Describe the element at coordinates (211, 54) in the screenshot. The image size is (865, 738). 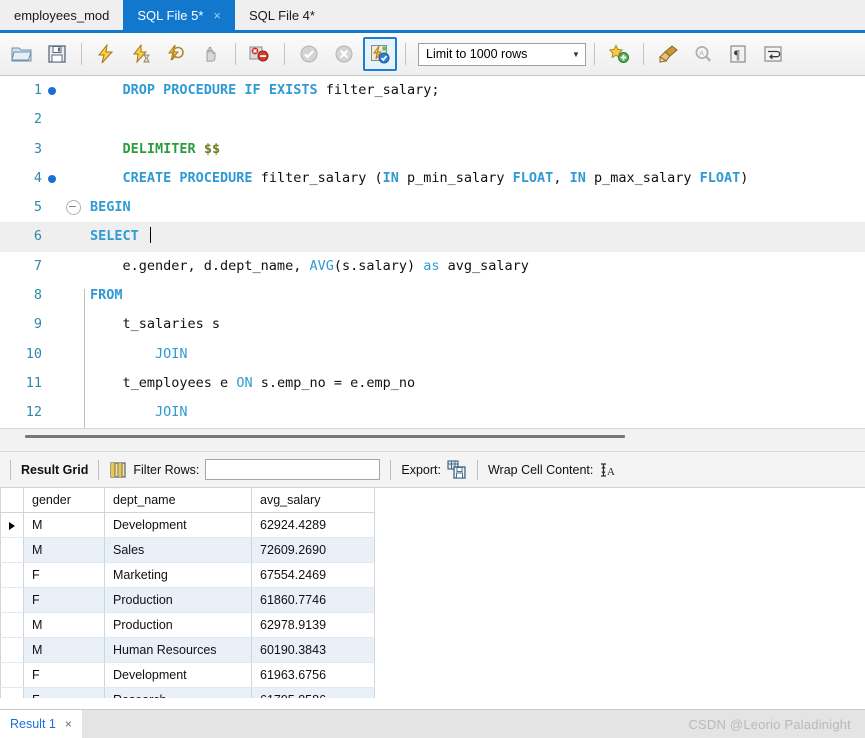
I see `stop-statement-icon` at that location.